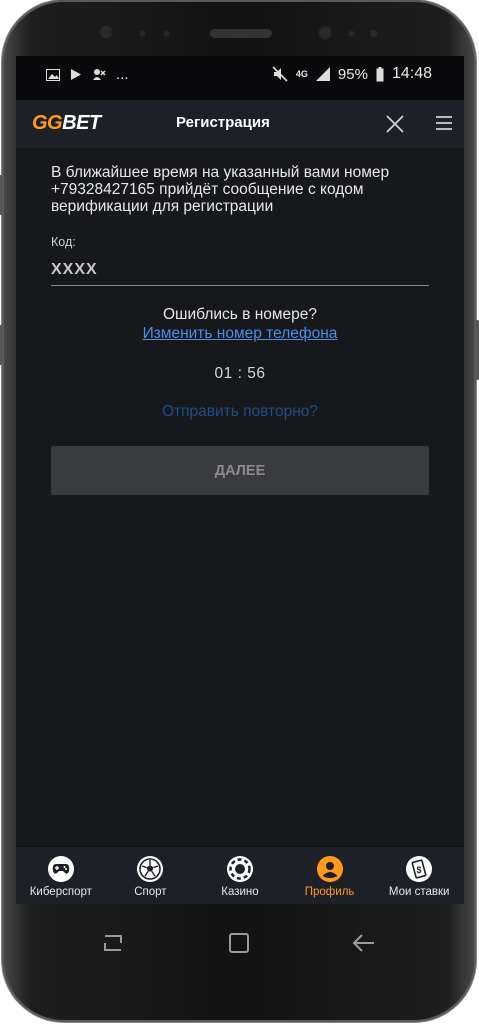 The image size is (479, 1024). I want to click on bets-ticket-icon: $, so click(419, 869).